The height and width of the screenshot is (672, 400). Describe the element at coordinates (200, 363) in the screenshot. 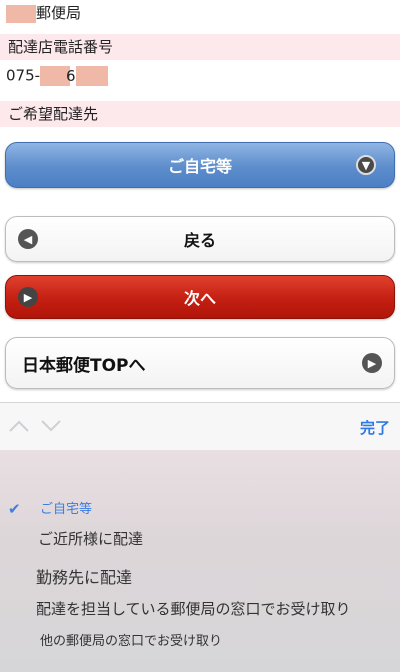

I see `japanpost-top-button: 日本郵便TOPへ ▶` at that location.